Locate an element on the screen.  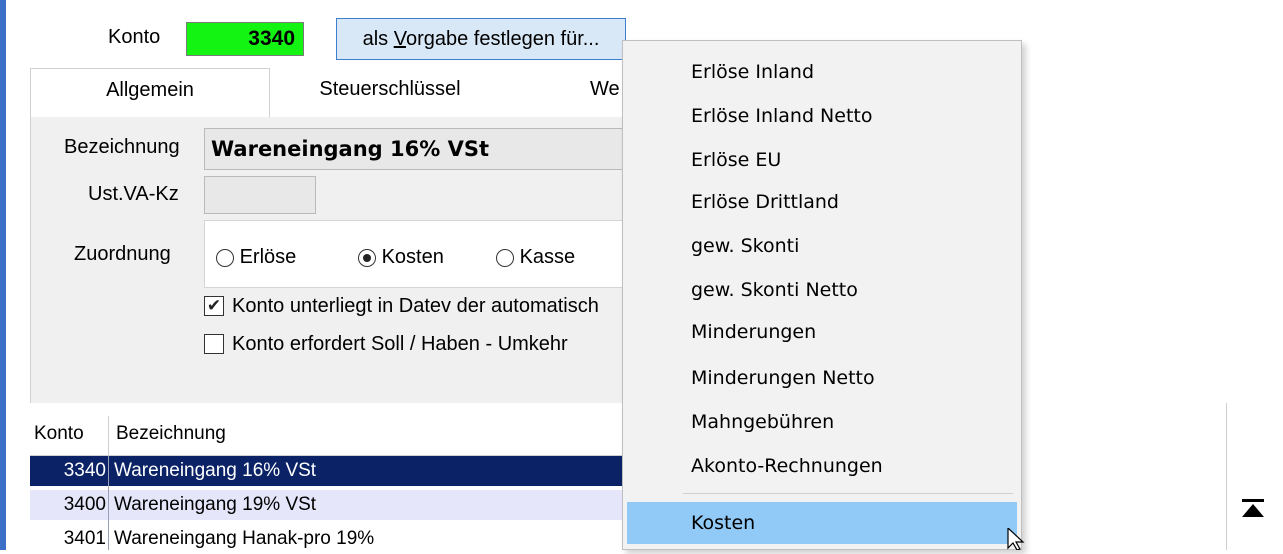
radio-kasse: Kasse is located at coordinates (535, 257).